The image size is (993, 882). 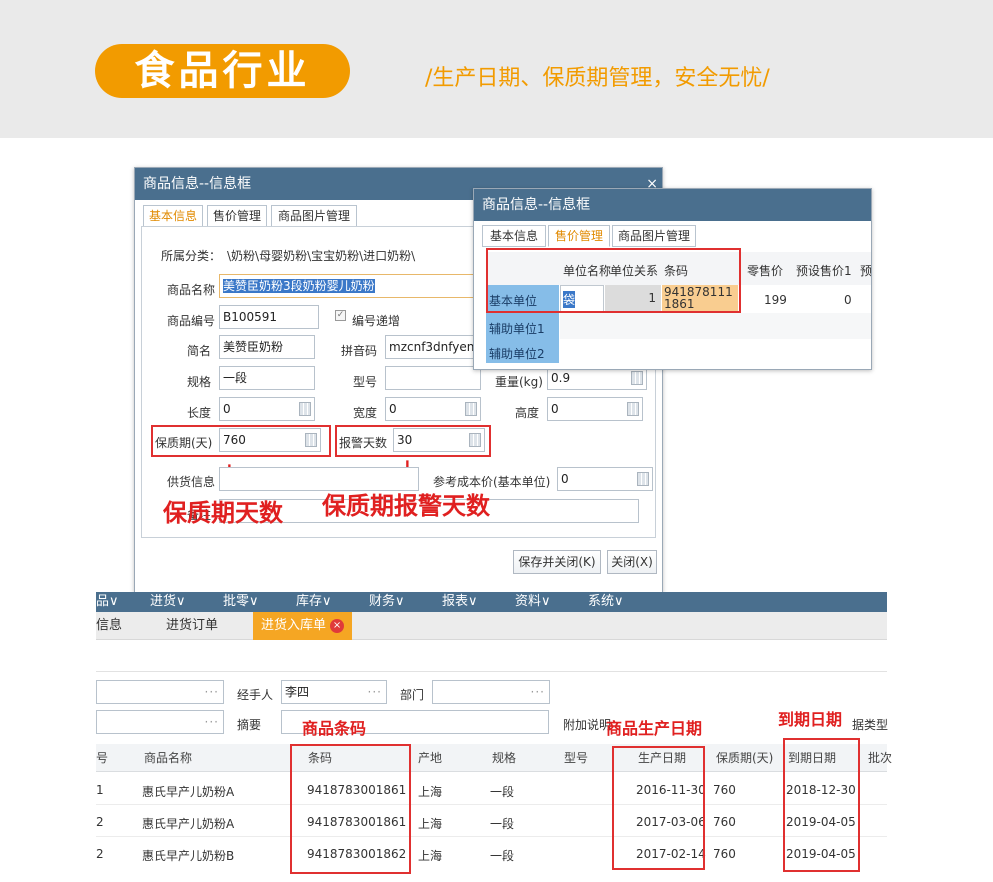 What do you see at coordinates (613, 280) in the screenshot?
I see `barcode-highlight` at bounding box center [613, 280].